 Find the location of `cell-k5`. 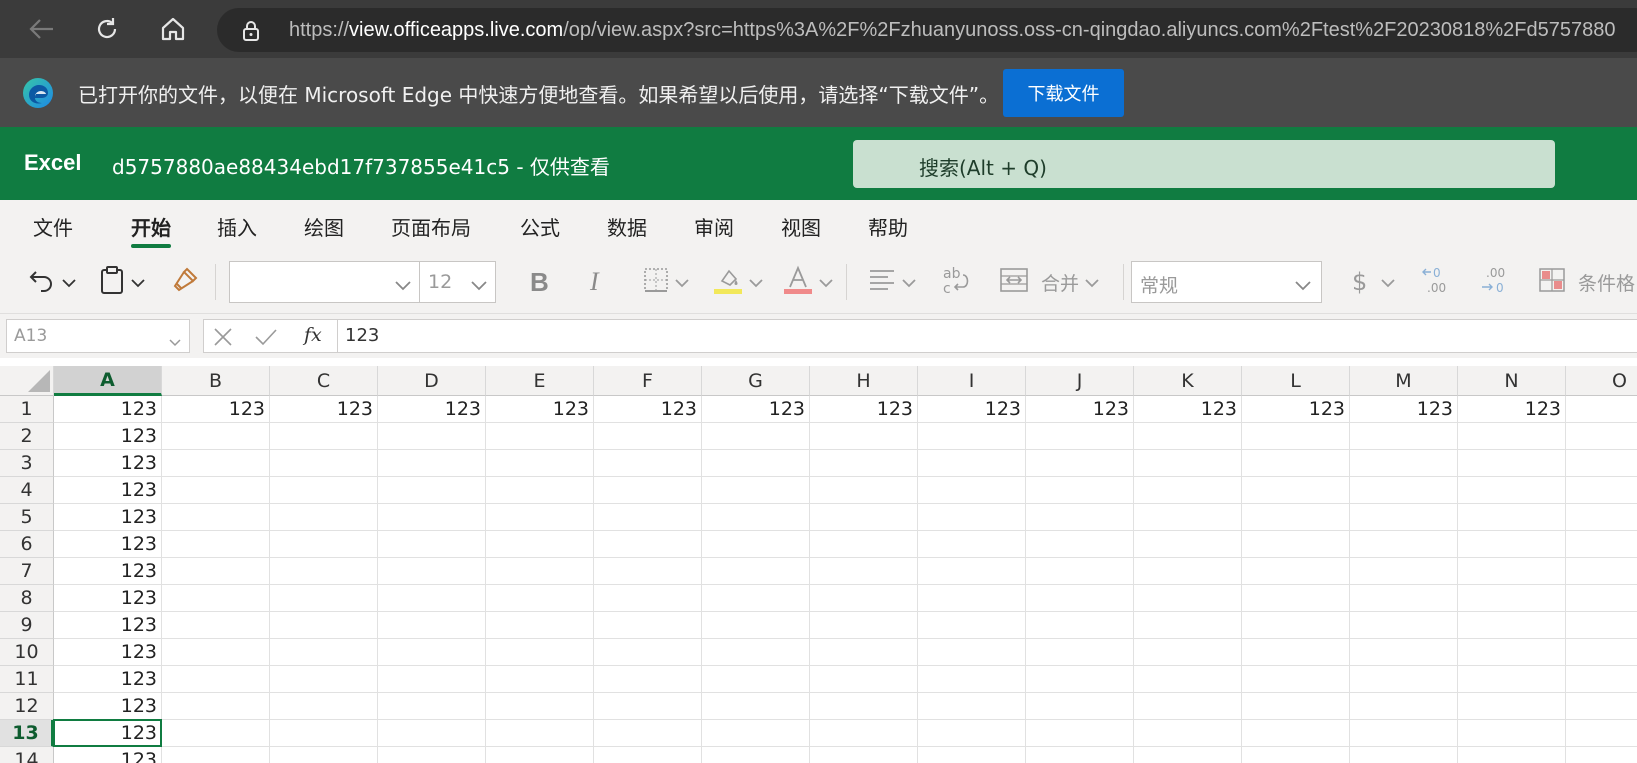

cell-k5 is located at coordinates (1188, 517).